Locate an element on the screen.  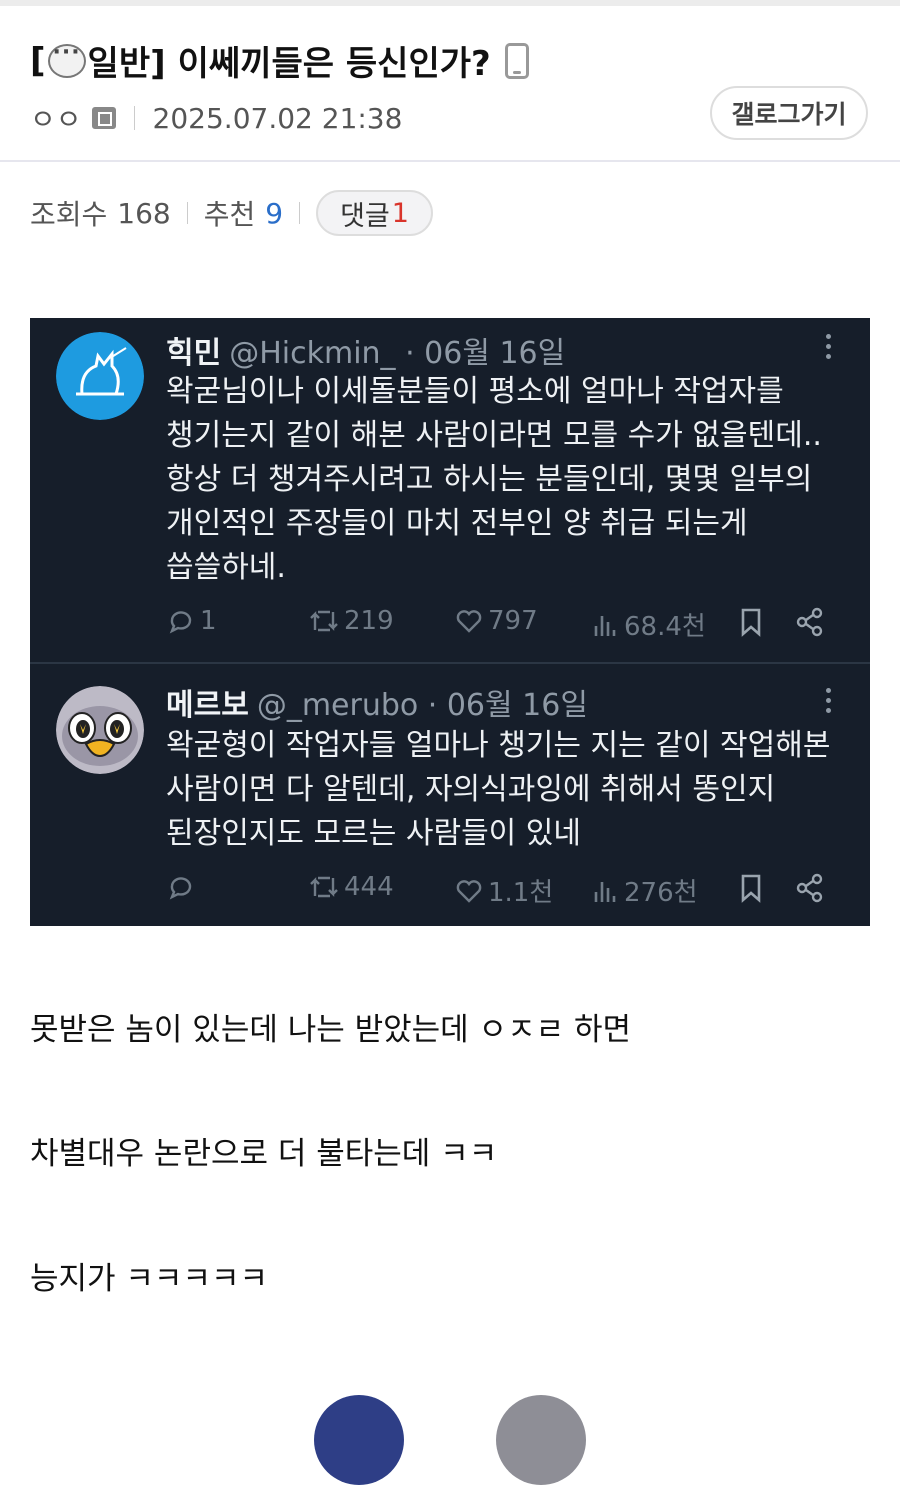
like-count: 797 is located at coordinates (513, 621).